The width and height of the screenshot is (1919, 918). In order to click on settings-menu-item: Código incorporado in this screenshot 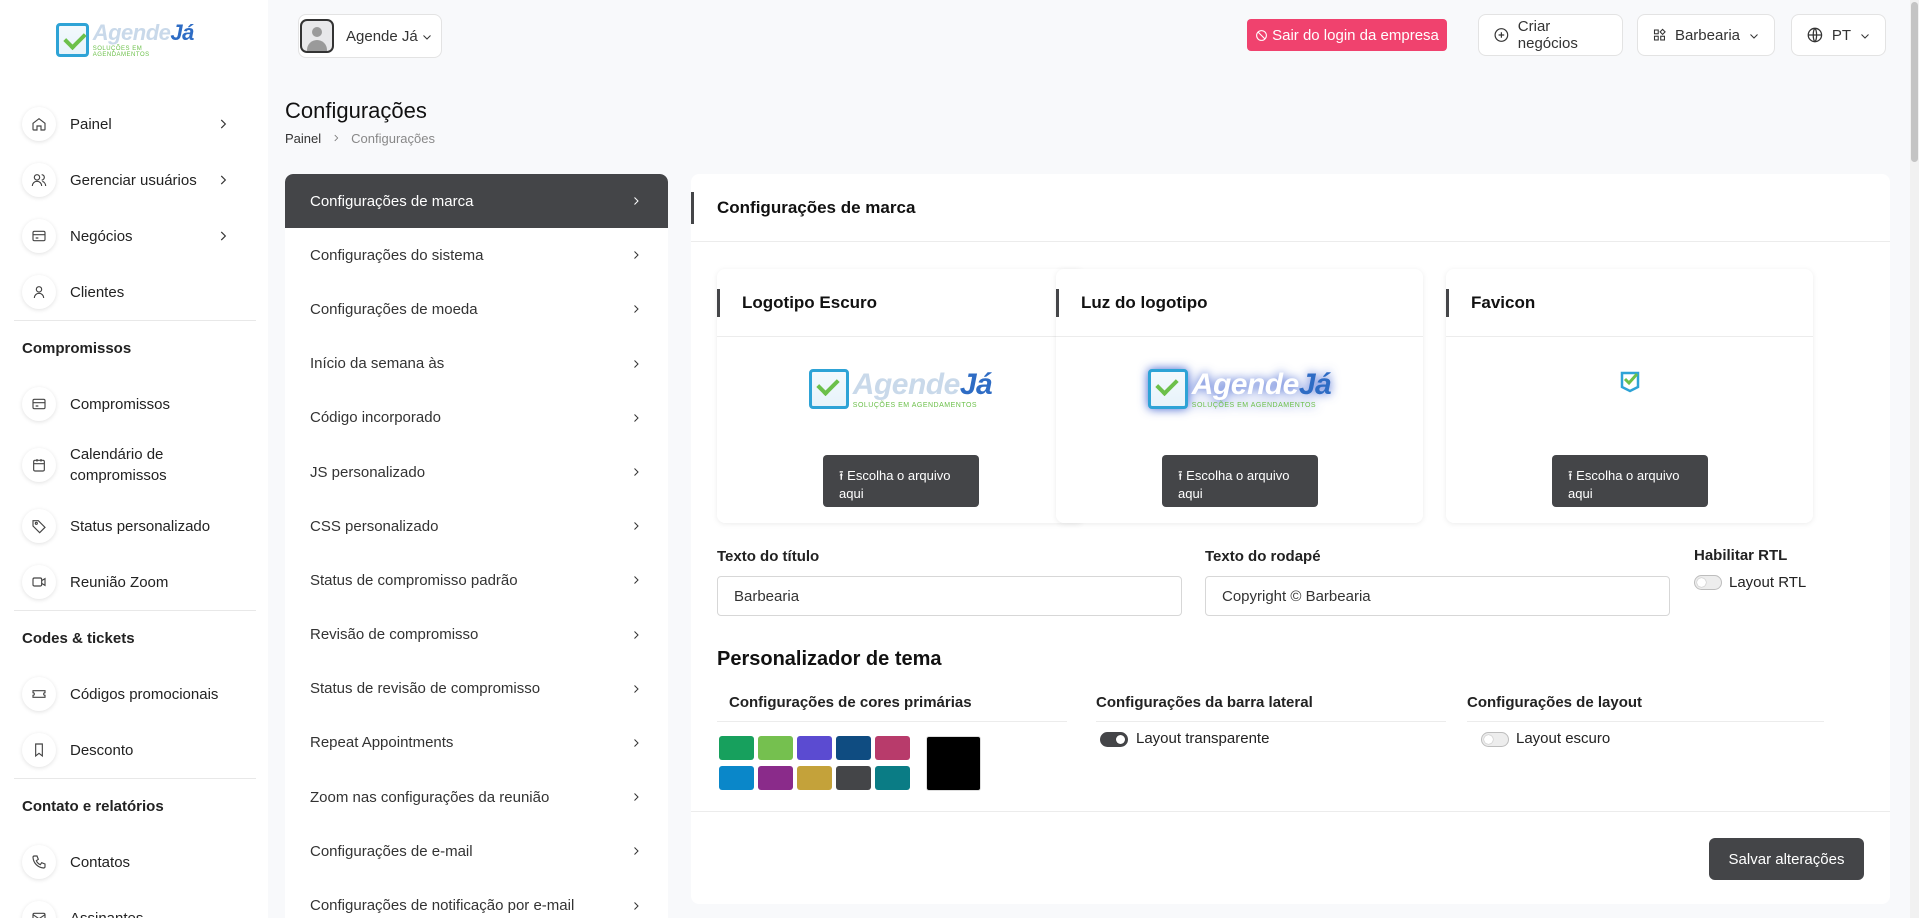, I will do `click(476, 418)`.